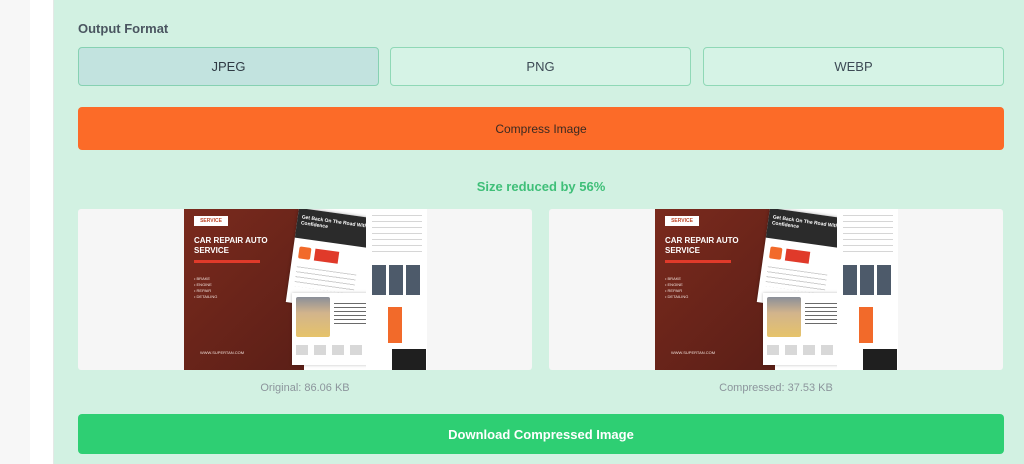 Image resolution: width=1024 pixels, height=464 pixels. I want to click on compressed-size-caption: Compressed: 37.53 KB, so click(776, 388).